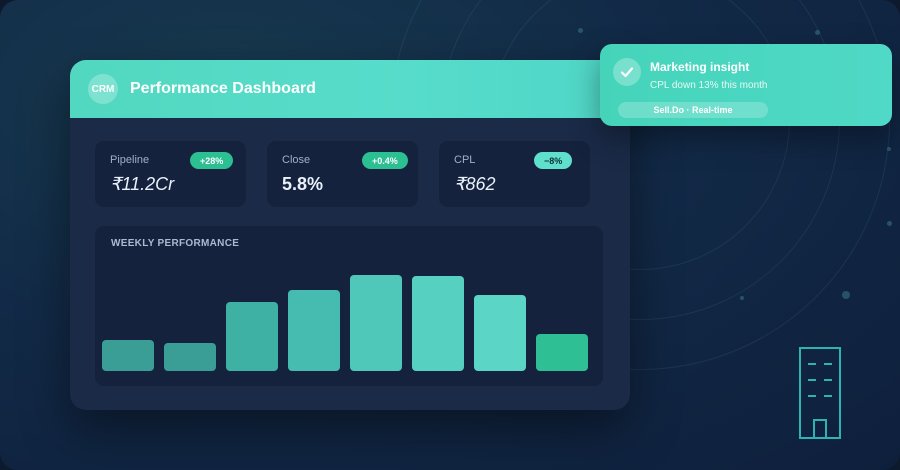 The image size is (900, 470). I want to click on metric-value: 5.8%, so click(303, 184).